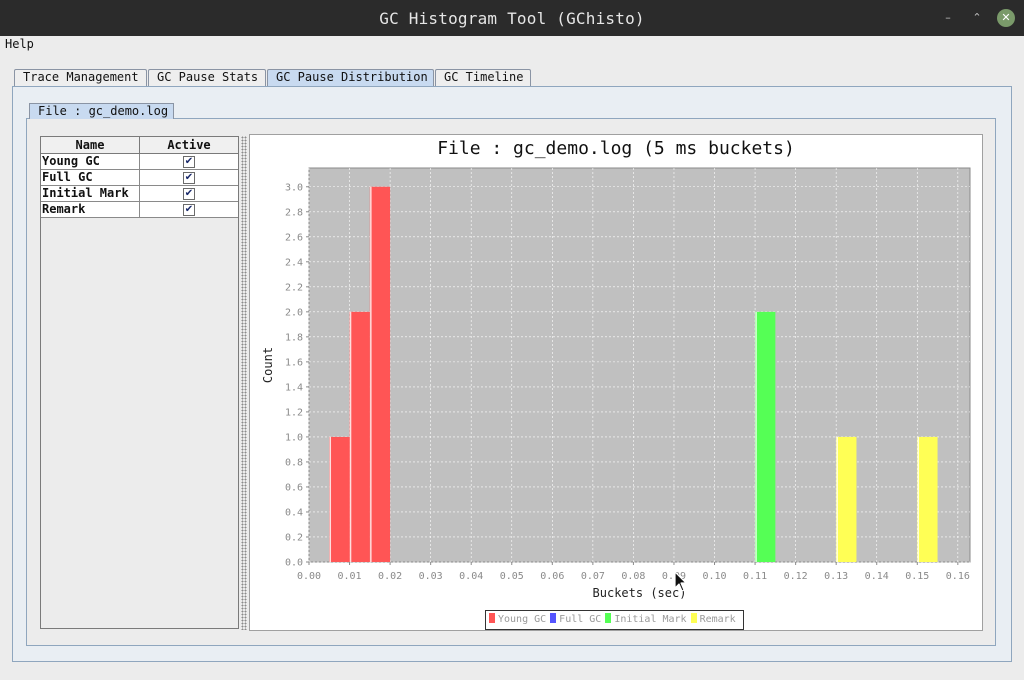  What do you see at coordinates (483, 77) in the screenshot?
I see `tab-gc-timeline: GC Timeline` at bounding box center [483, 77].